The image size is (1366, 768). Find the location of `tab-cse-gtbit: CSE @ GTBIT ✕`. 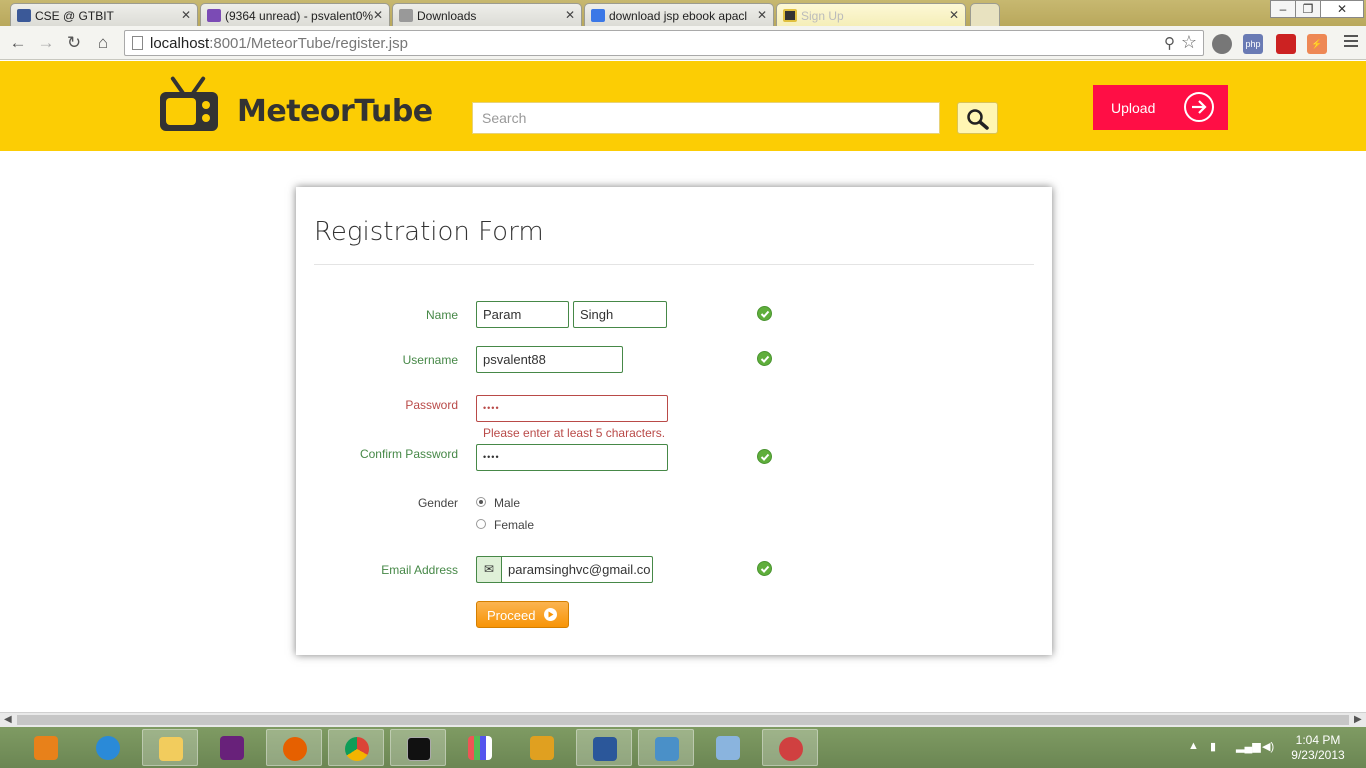

tab-cse-gtbit: CSE @ GTBIT ✕ is located at coordinates (104, 14).